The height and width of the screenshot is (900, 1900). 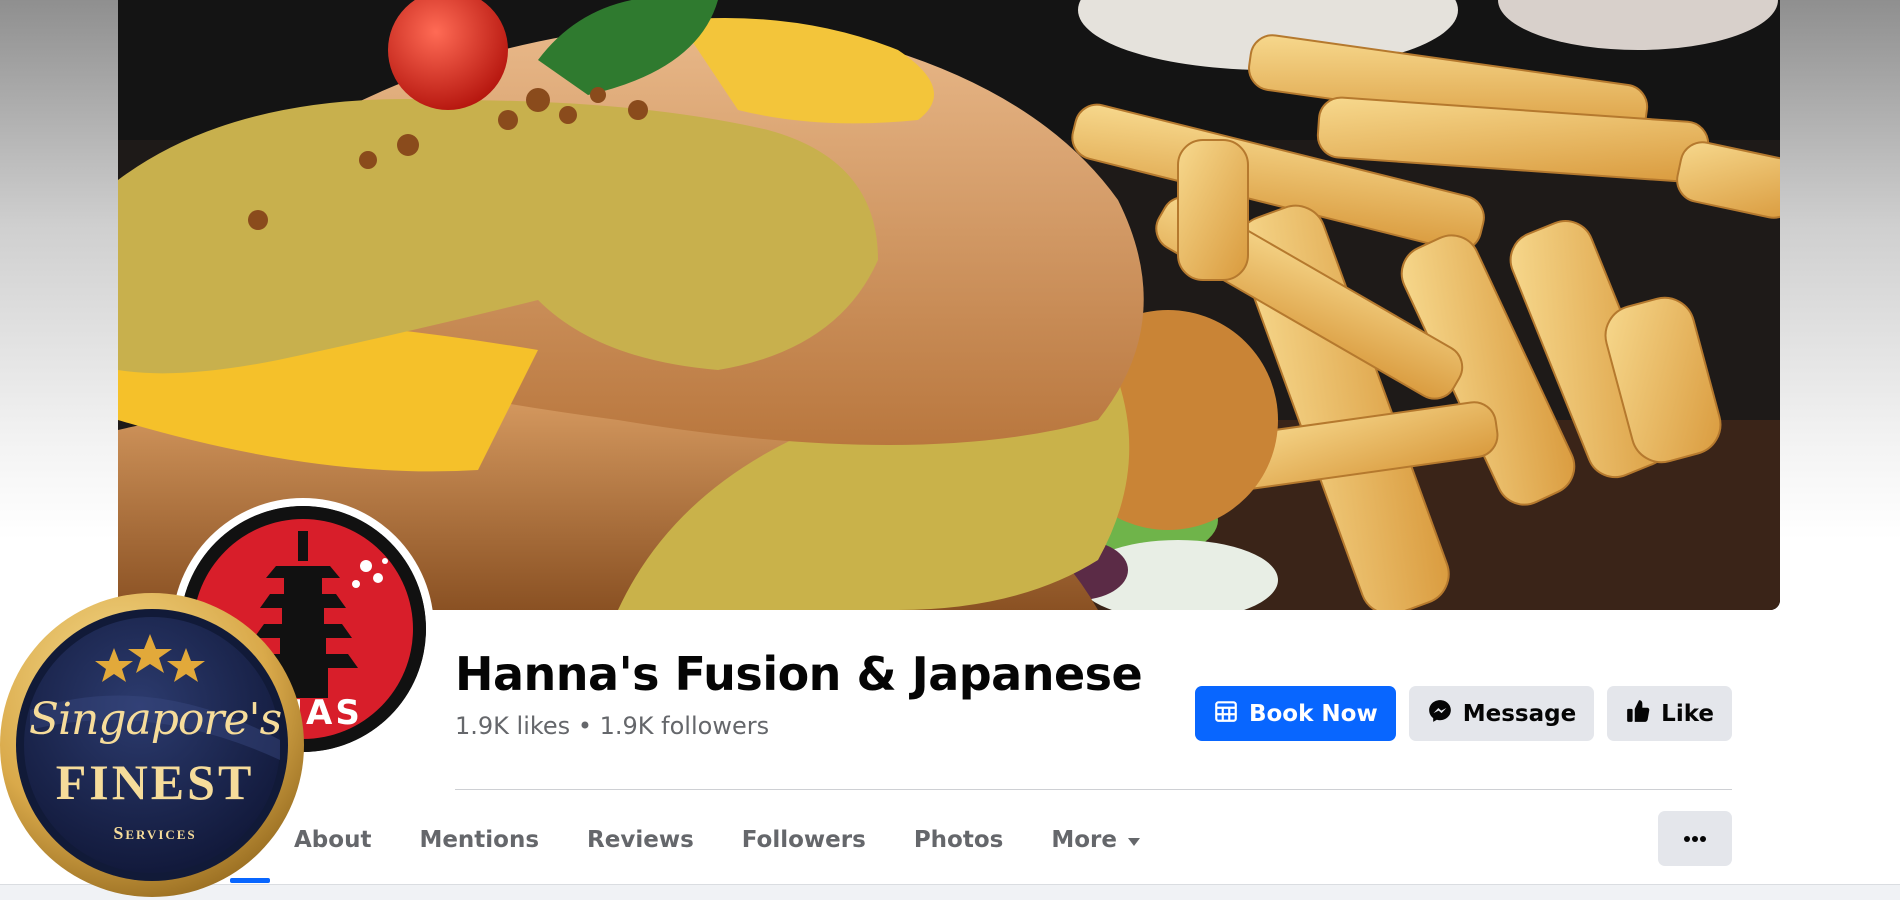 What do you see at coordinates (684, 726) in the screenshot?
I see `followers-count: 1.9K followers` at bounding box center [684, 726].